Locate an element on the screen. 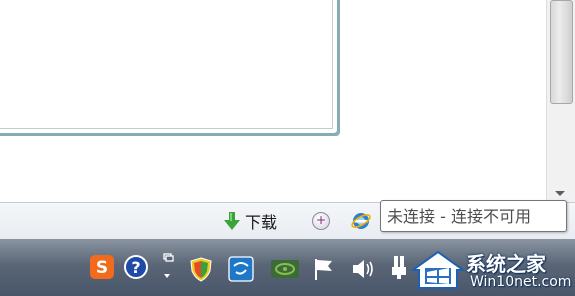  help-icon: ? is located at coordinates (136, 267).